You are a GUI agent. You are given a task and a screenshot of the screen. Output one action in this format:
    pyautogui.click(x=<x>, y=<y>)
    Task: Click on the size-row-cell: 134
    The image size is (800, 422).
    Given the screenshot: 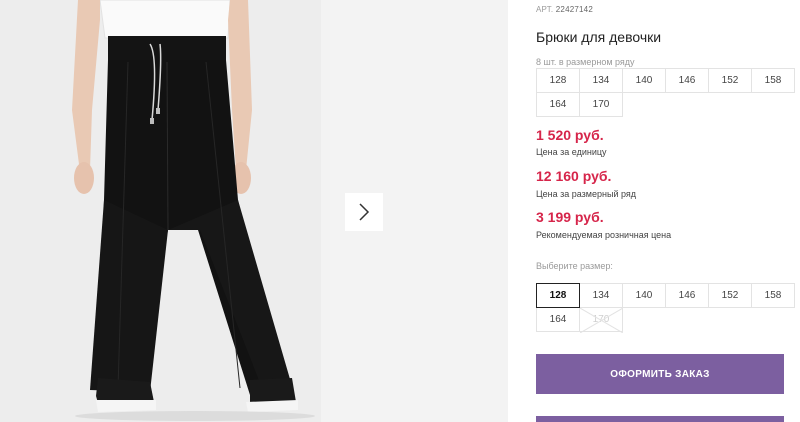 What is the action you would take?
    pyautogui.click(x=601, y=80)
    